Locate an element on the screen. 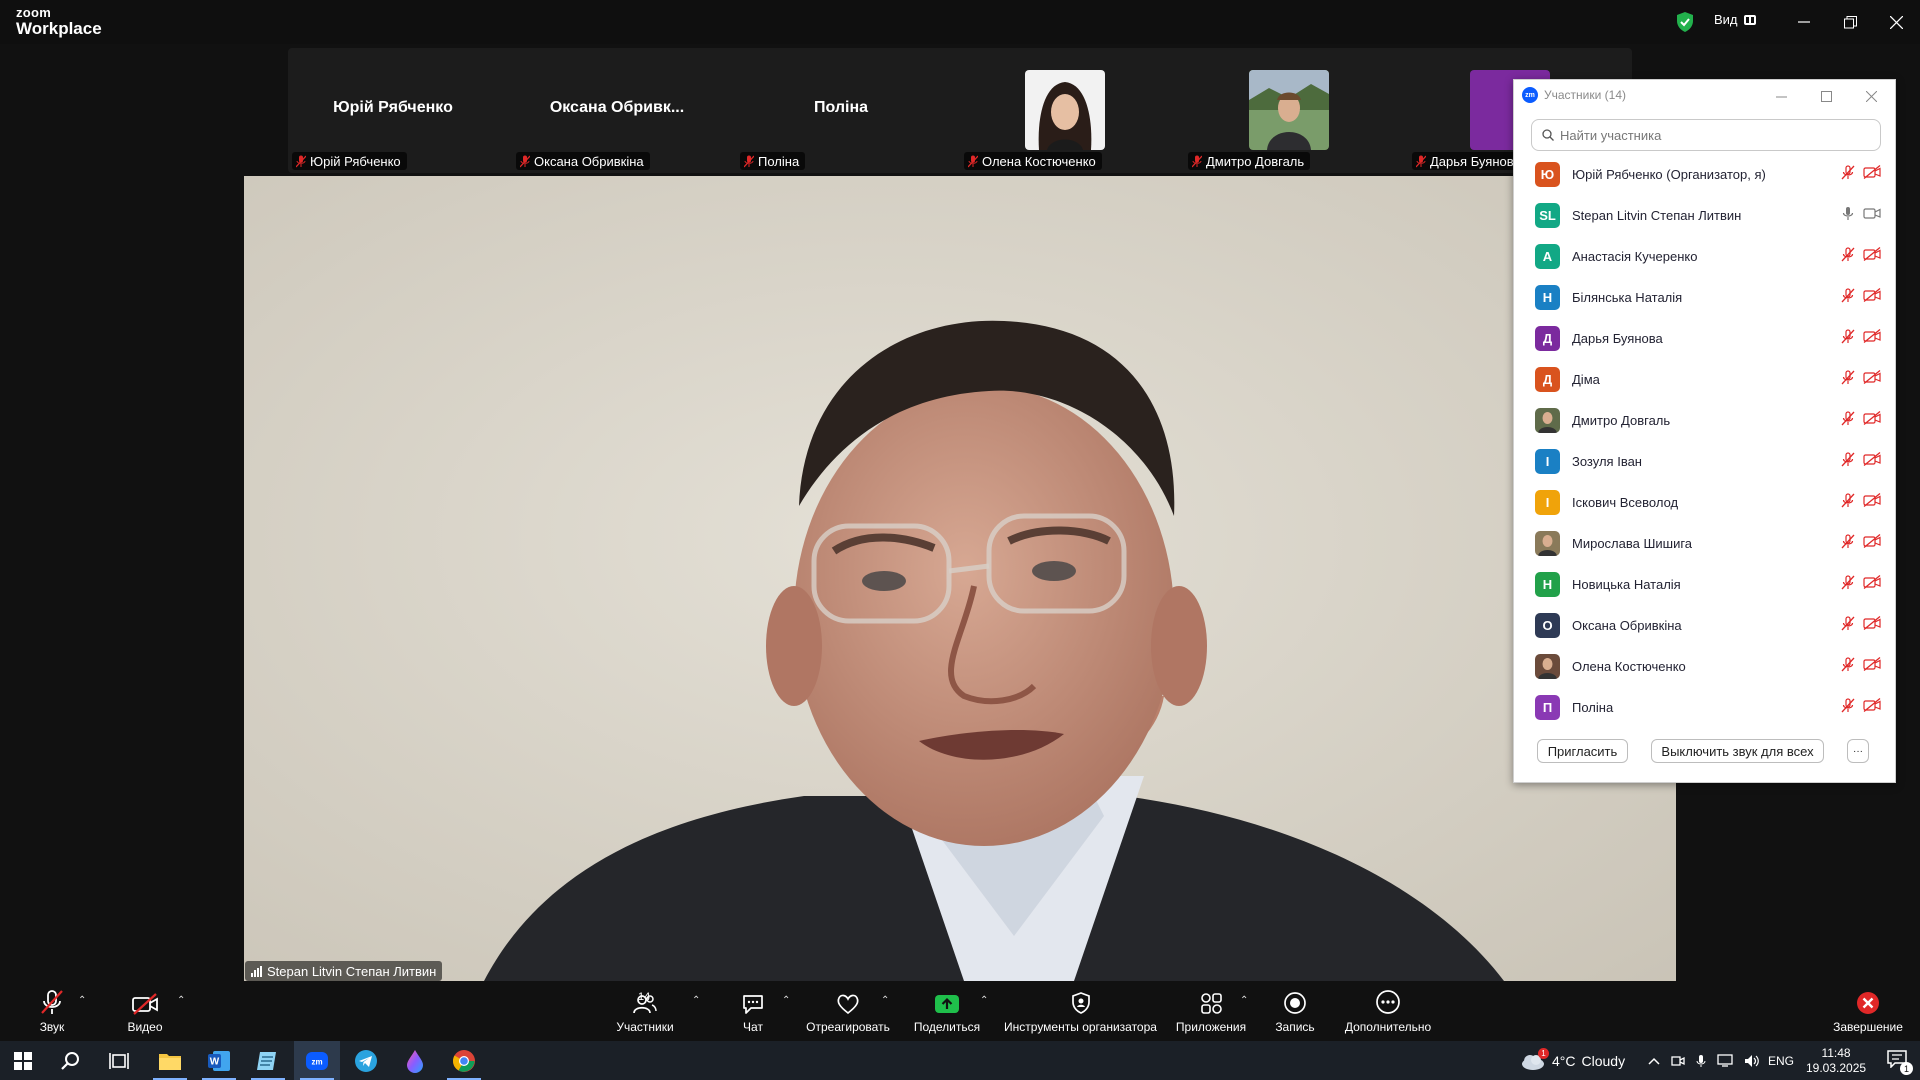 The image size is (1920, 1080). volume-icon is located at coordinates (1752, 1061).